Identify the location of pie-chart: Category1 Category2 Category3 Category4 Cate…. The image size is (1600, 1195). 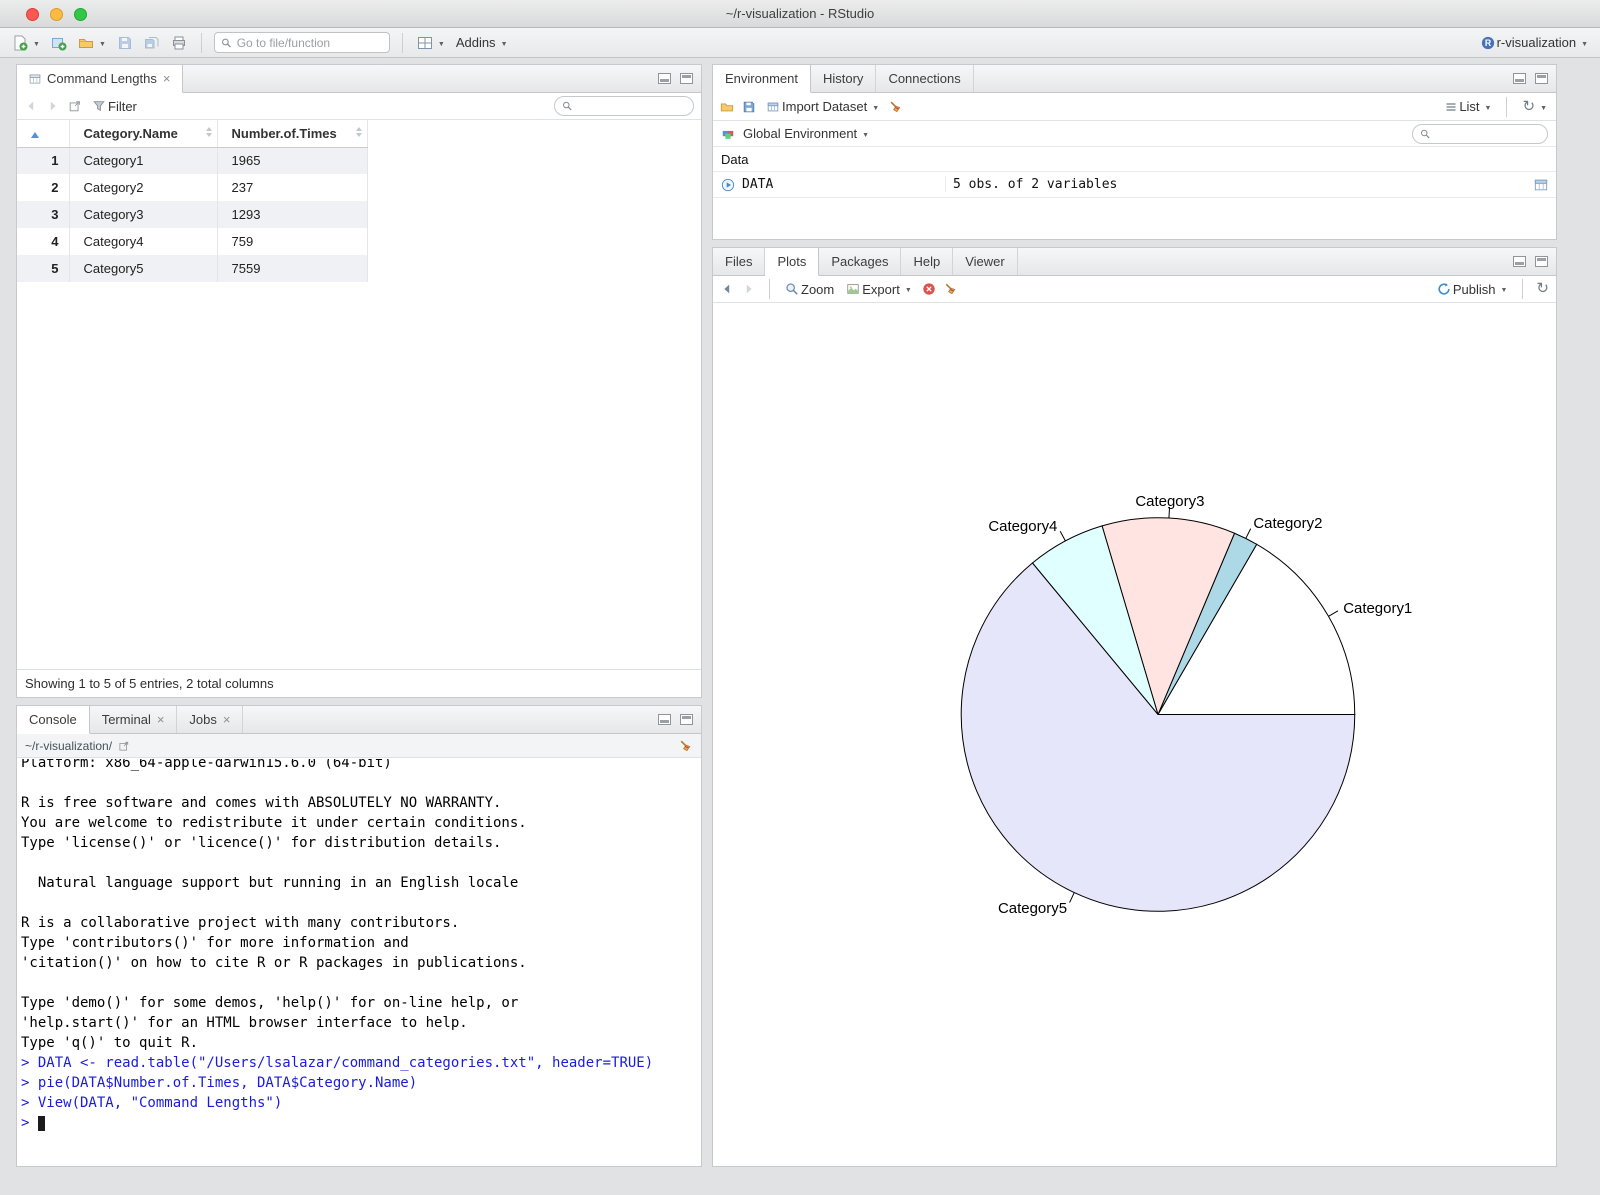
(1186, 705).